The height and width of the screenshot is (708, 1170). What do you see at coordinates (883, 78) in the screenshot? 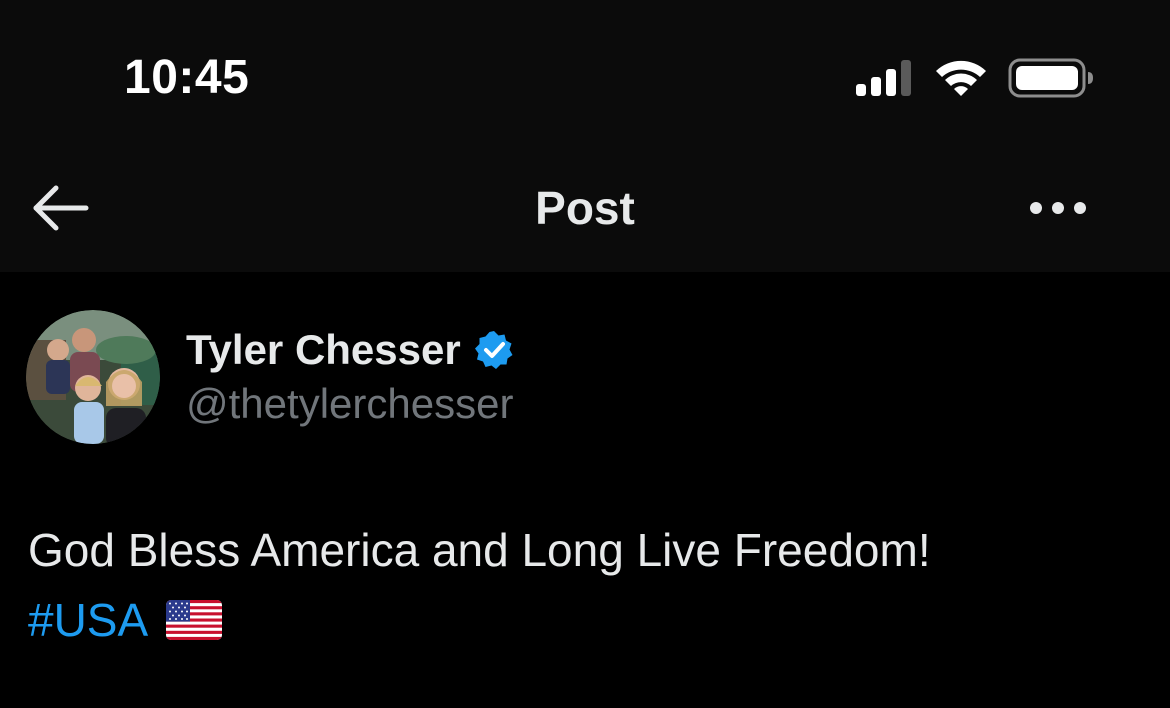
I see `signal-icon` at bounding box center [883, 78].